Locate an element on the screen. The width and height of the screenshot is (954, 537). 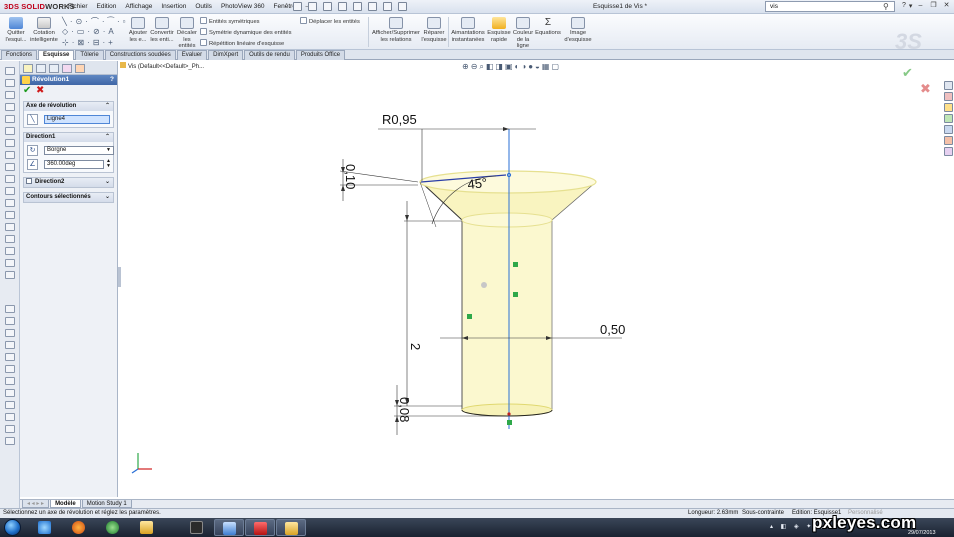
dim-radius: R0,95 is located at coordinates (399, 119).